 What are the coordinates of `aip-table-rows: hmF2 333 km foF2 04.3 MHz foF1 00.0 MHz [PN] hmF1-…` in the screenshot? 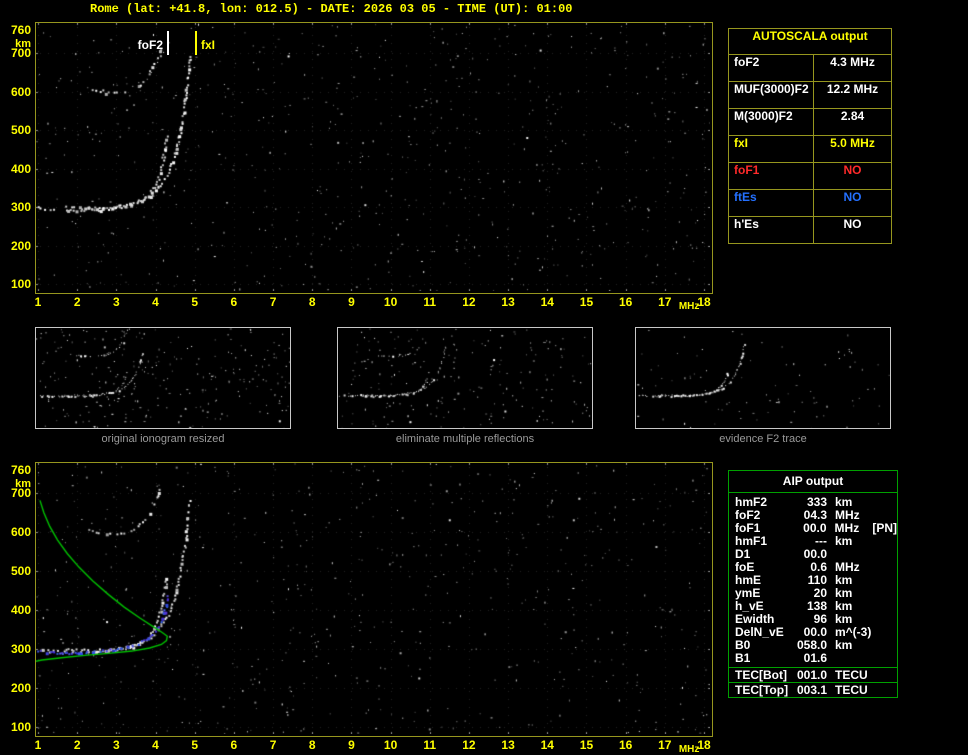 It's located at (813, 580).